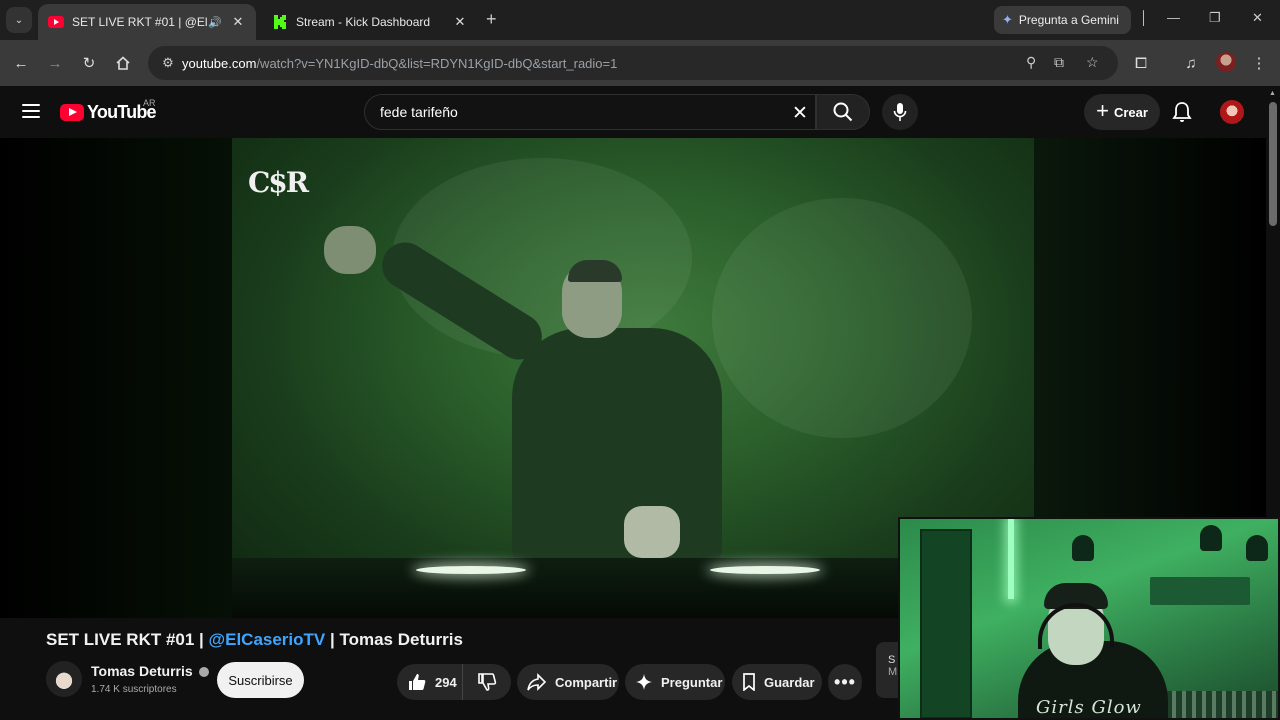  What do you see at coordinates (892, 660) in the screenshot?
I see `side-card-text: S` at bounding box center [892, 660].